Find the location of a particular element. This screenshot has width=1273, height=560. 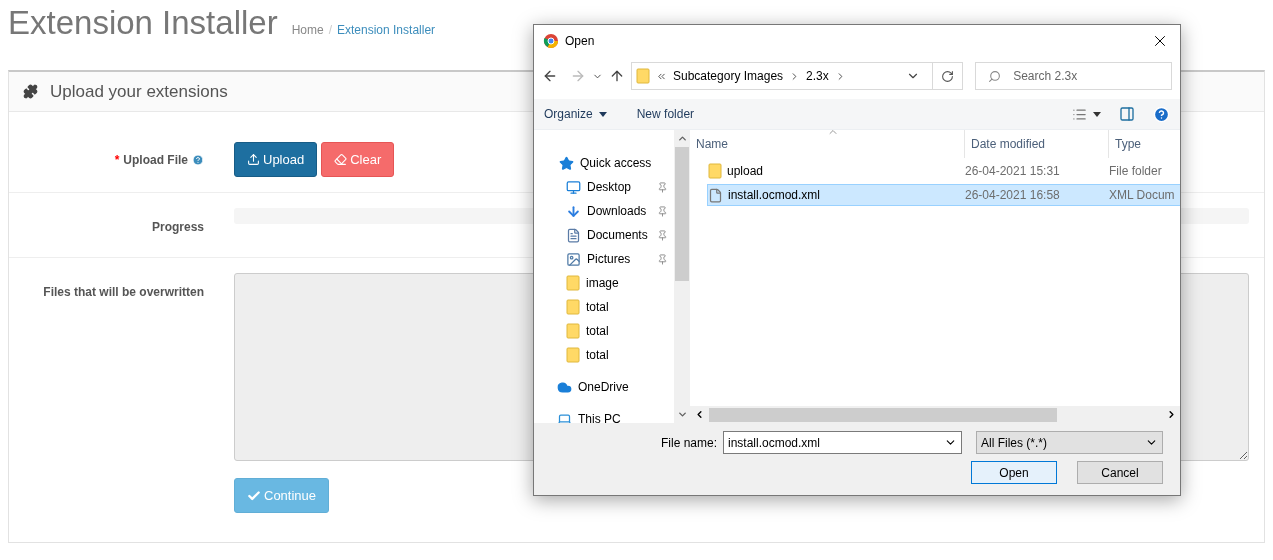

search-icon is located at coordinates (995, 76).